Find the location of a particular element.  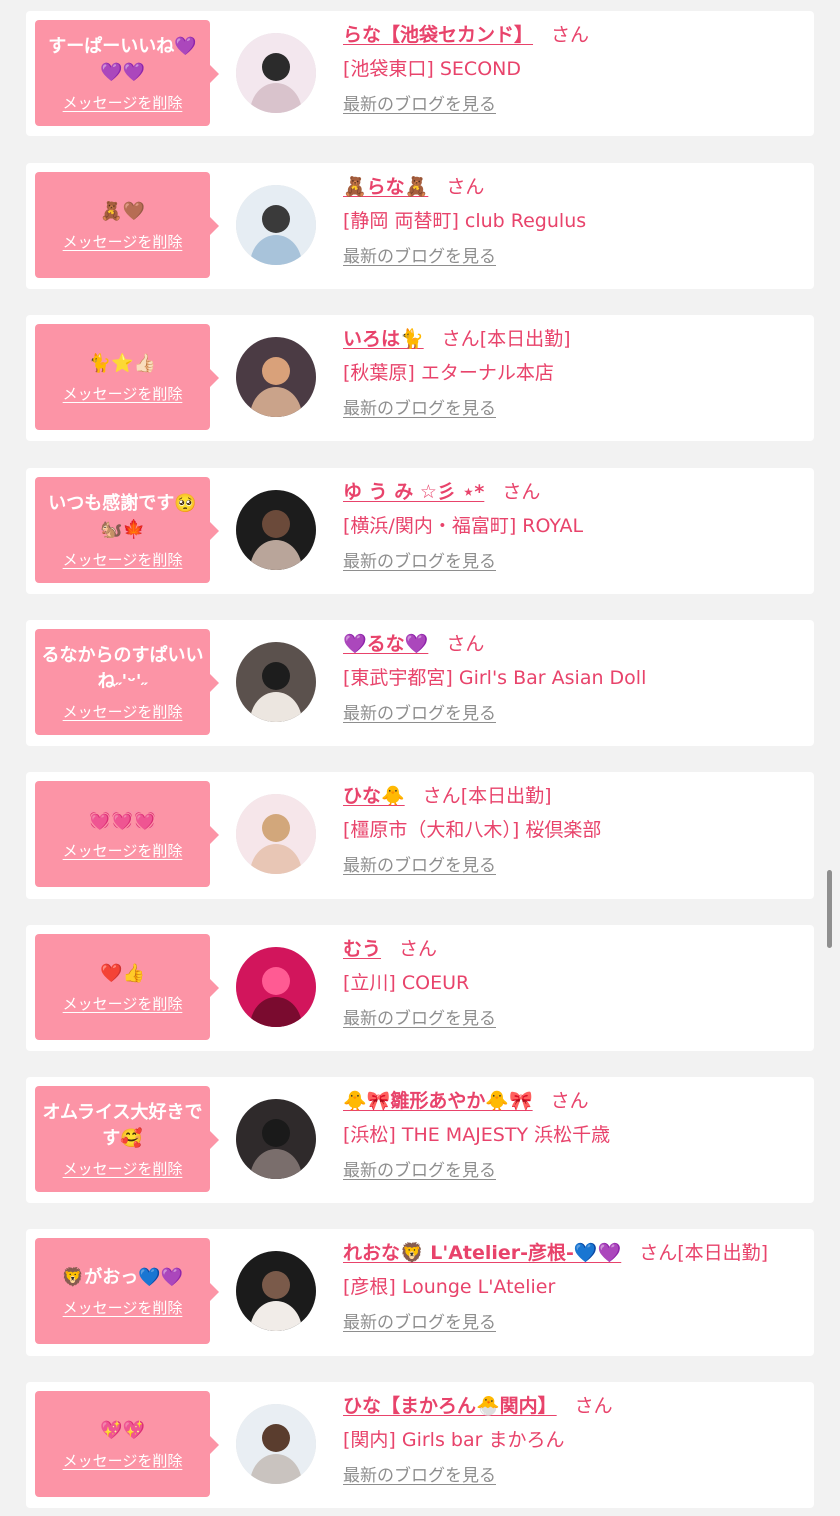

name-line: れおな🦁 L'Atelier-彦根-💙💜 さん[本日出勤] is located at coordinates (574, 1253).